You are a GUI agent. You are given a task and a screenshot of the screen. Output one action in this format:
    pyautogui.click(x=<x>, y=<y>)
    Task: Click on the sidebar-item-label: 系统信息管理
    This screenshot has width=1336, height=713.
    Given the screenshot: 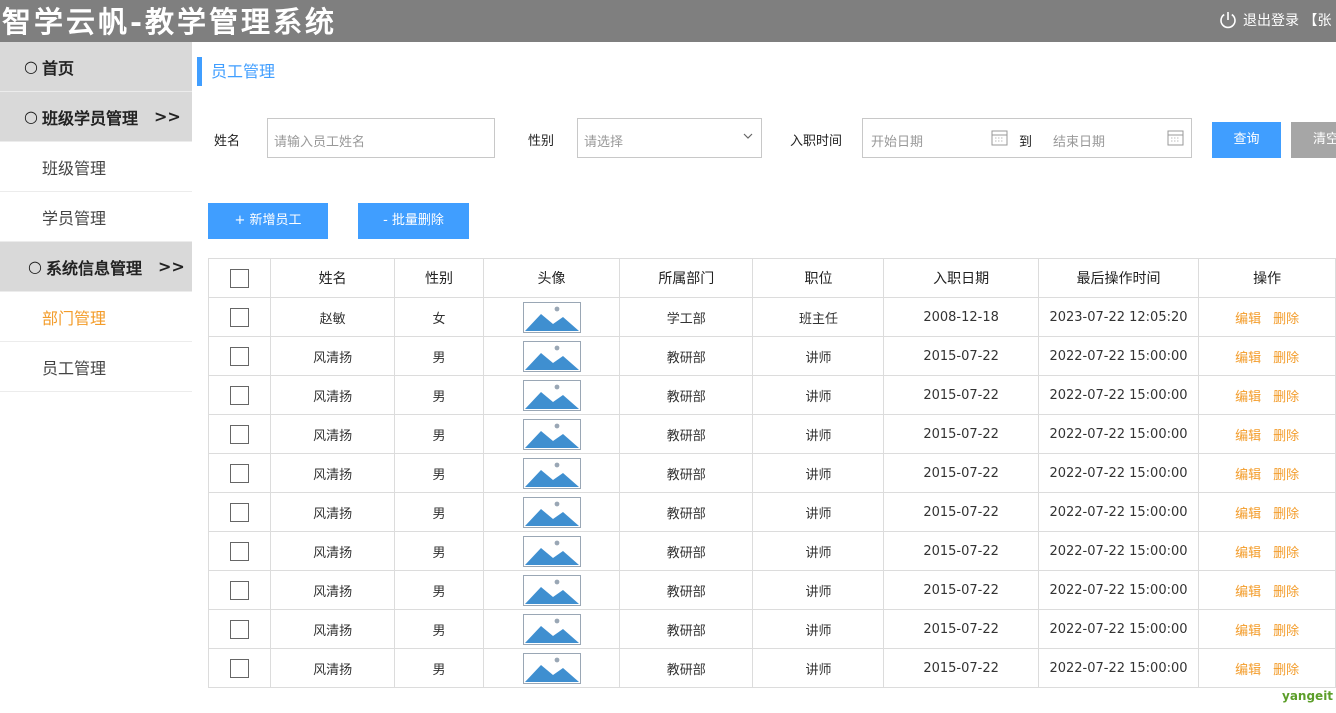 What is the action you would take?
    pyautogui.click(x=93, y=268)
    